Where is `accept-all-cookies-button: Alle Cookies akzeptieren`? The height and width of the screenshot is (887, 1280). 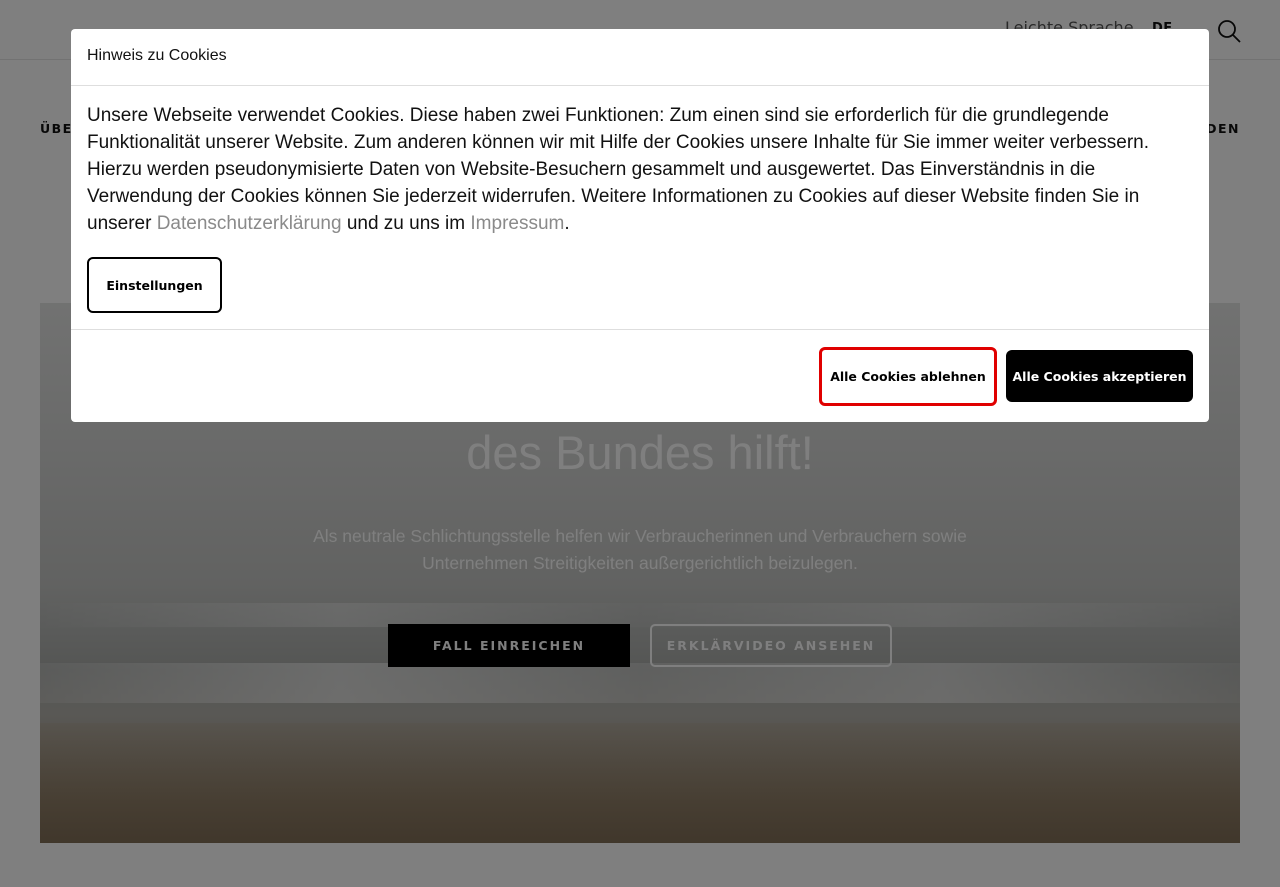 accept-all-cookies-button: Alle Cookies akzeptieren is located at coordinates (1099, 376).